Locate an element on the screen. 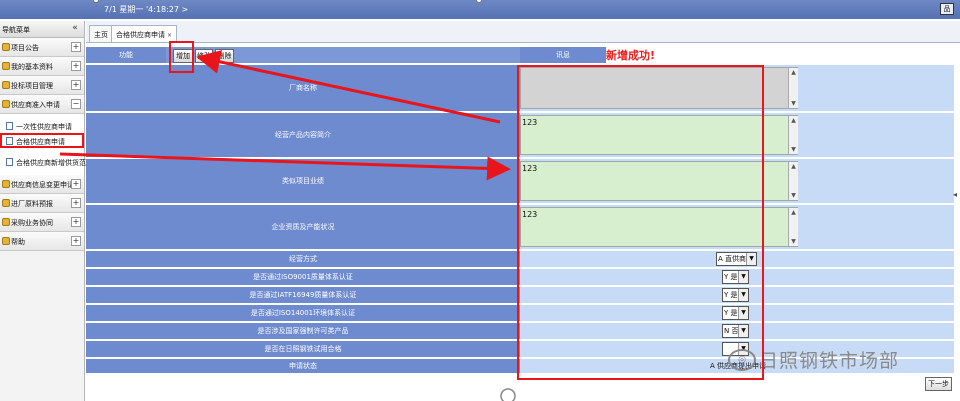 The height and width of the screenshot is (401, 960). sidebar-item-label: 我的基本资料 is located at coordinates (32, 67).